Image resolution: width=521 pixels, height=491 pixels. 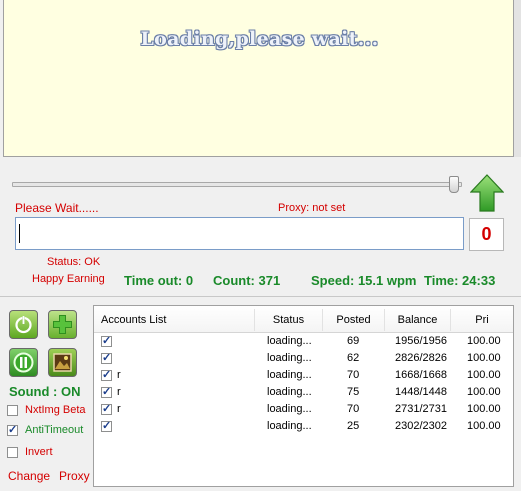 What do you see at coordinates (39, 452) in the screenshot?
I see `invert-label: Invert` at bounding box center [39, 452].